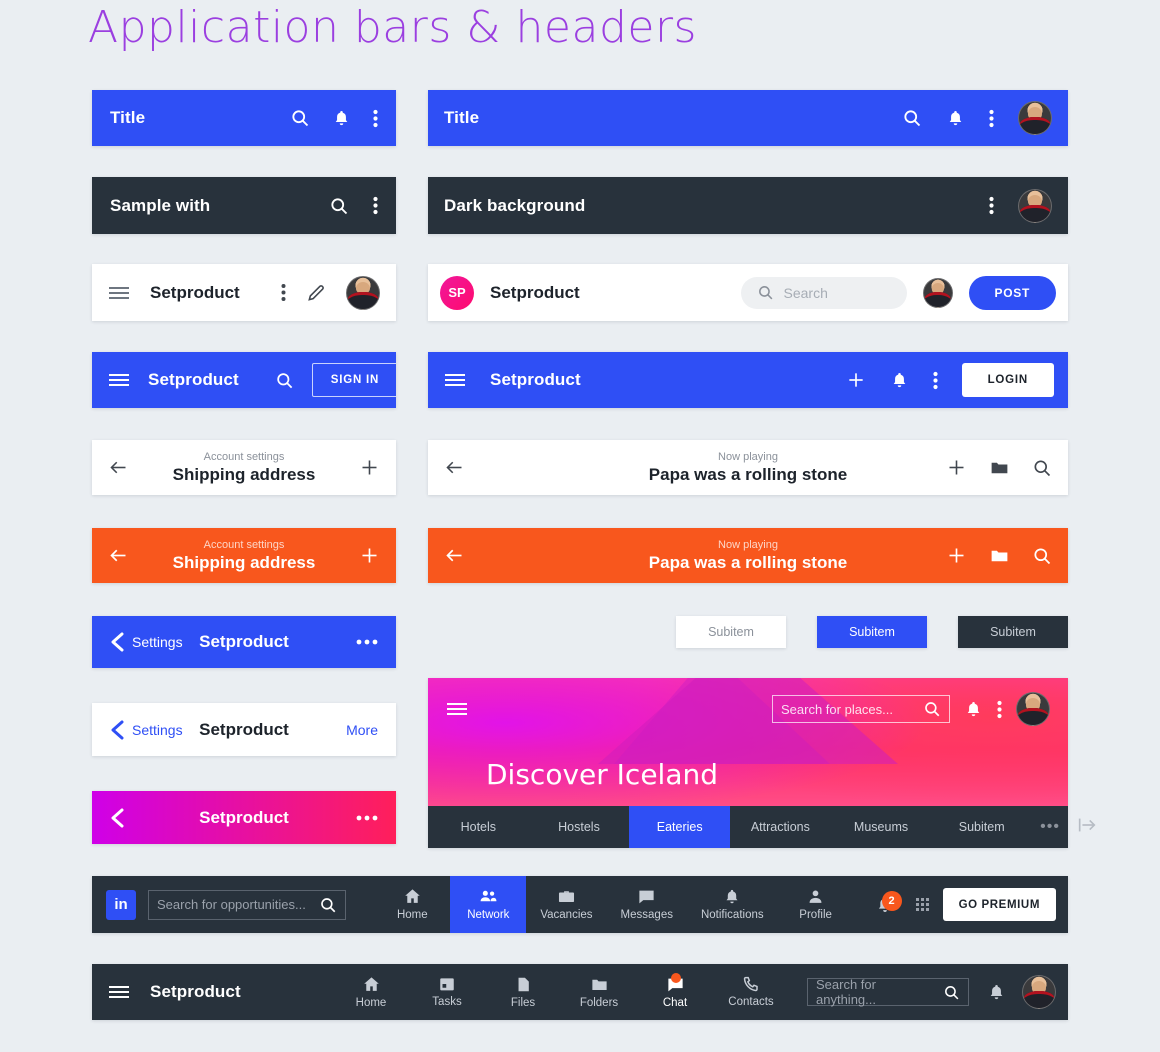 Image resolution: width=1160 pixels, height=1052 pixels. Describe the element at coordinates (816, 904) in the screenshot. I see `nav-item-profile: Profile` at that location.